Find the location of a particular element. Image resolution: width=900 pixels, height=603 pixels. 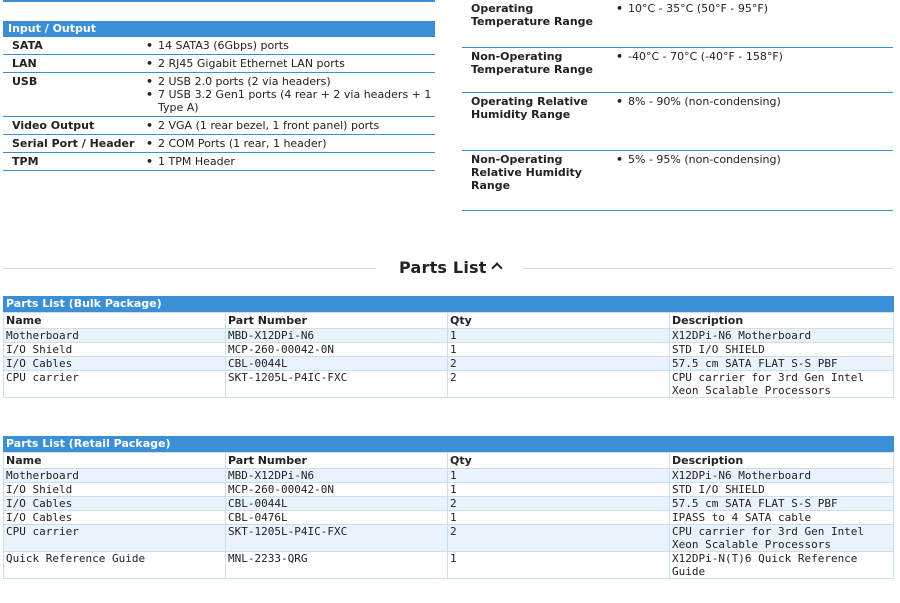

description-cell: X12DPi-N(T)6 Quick Reference Guide is located at coordinates (781, 565).